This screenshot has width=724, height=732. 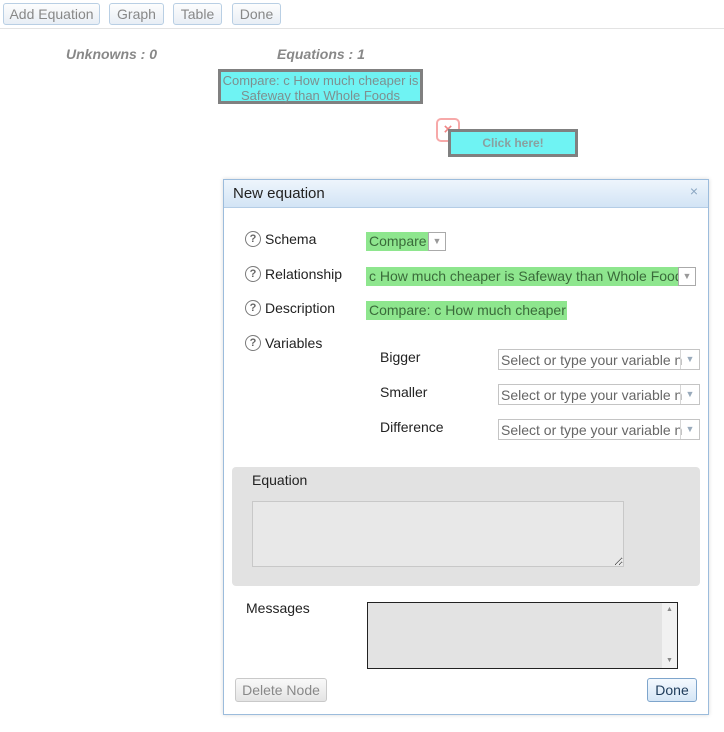 What do you see at coordinates (136, 14) in the screenshot?
I see `graph-button: Graph` at bounding box center [136, 14].